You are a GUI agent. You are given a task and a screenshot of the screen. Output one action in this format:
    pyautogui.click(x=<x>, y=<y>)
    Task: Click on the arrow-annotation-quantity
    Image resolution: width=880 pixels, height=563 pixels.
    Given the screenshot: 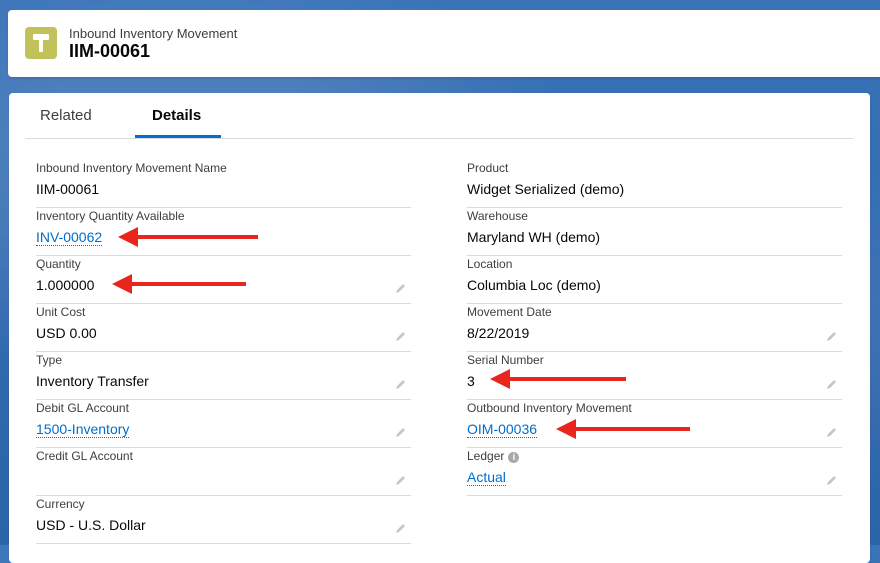 What is the action you would take?
    pyautogui.click(x=179, y=284)
    